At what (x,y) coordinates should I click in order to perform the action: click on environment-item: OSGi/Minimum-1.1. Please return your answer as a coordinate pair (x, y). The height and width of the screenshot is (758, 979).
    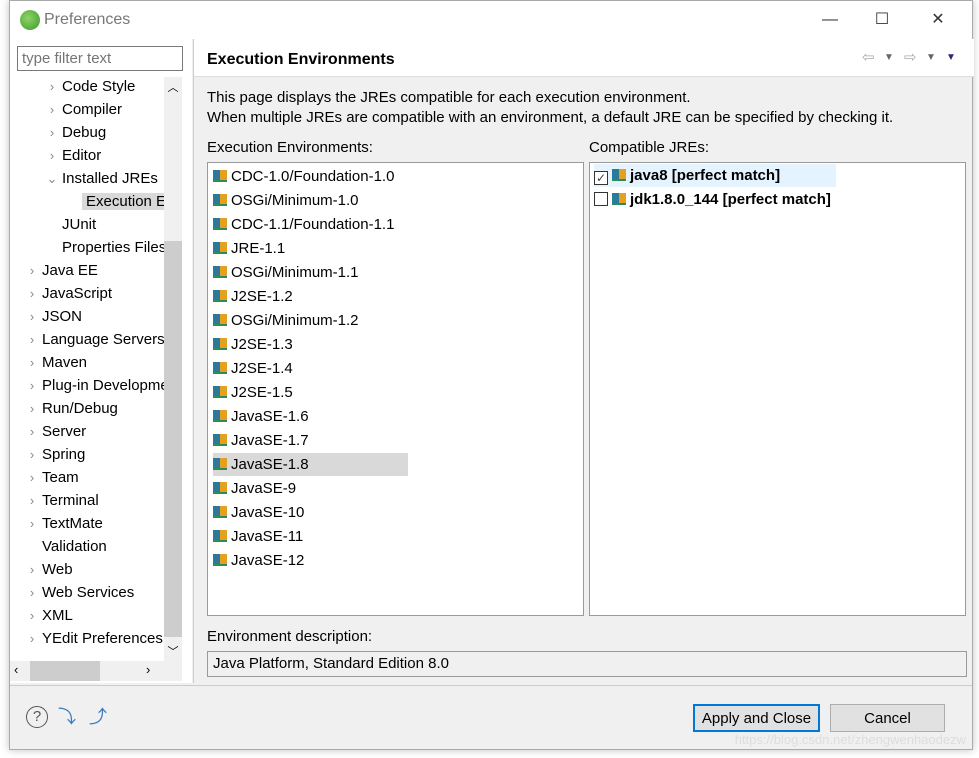
    Looking at the image, I should click on (286, 272).